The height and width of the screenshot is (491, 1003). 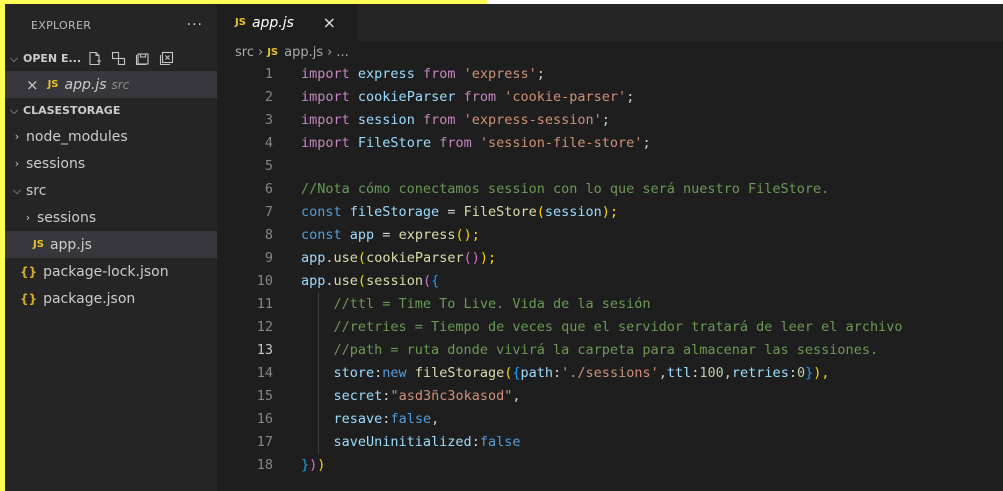 What do you see at coordinates (610, 281) in the screenshot?
I see `code-line: 10 app.use(session({` at bounding box center [610, 281].